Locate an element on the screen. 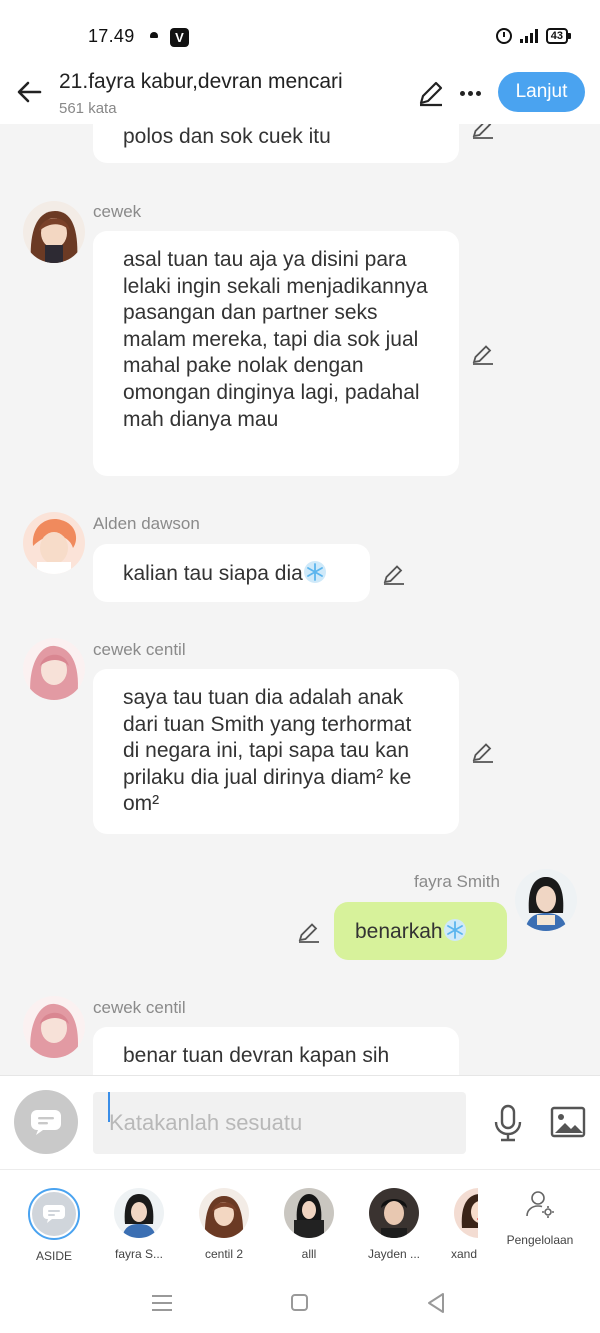  character-centil-2: centil 2 is located at coordinates (224, 1224).